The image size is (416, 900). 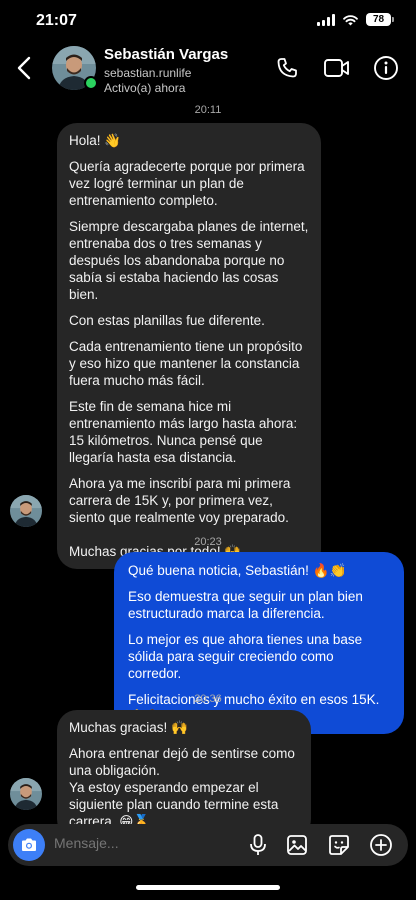 I want to click on camera-button, so click(x=29, y=845).